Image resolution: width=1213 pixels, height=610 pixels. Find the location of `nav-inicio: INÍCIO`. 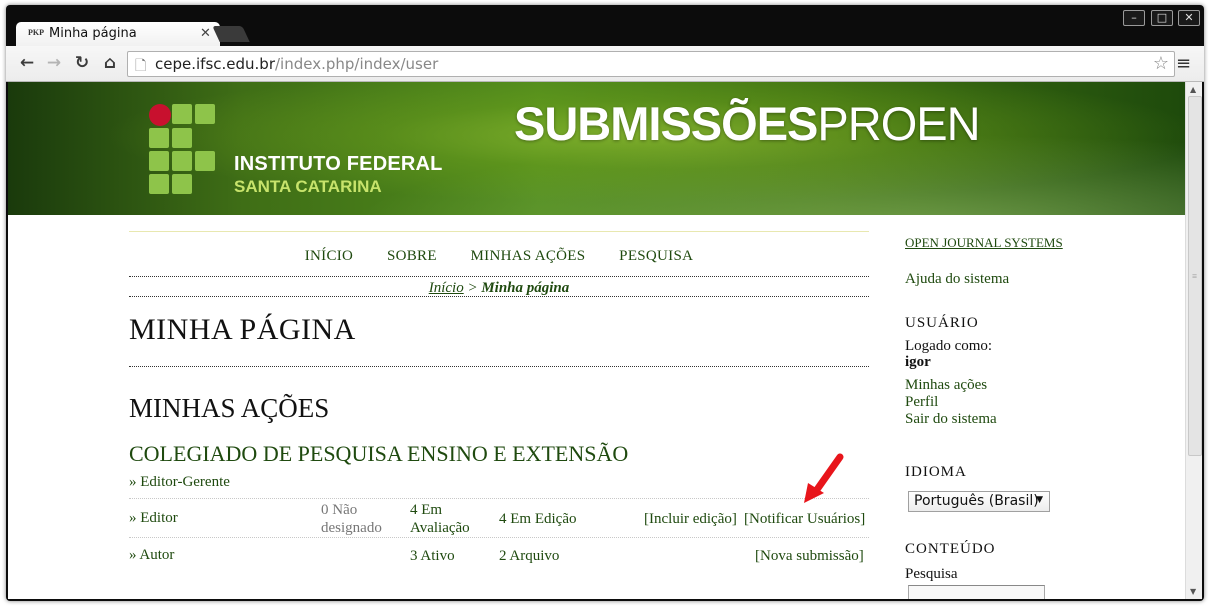

nav-inicio: INÍCIO is located at coordinates (329, 256).